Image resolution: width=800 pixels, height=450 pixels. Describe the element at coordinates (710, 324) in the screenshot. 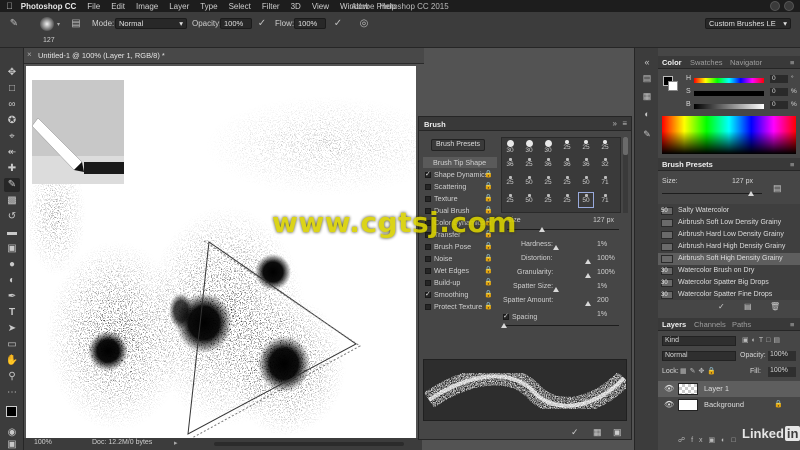

I see `tab-channels: Channels` at that location.